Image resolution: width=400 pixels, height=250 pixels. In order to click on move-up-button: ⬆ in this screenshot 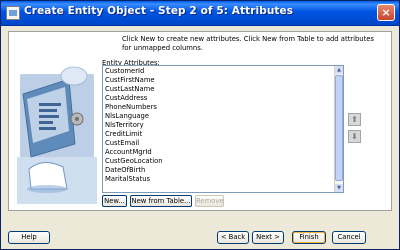, I will do `click(354, 119)`.